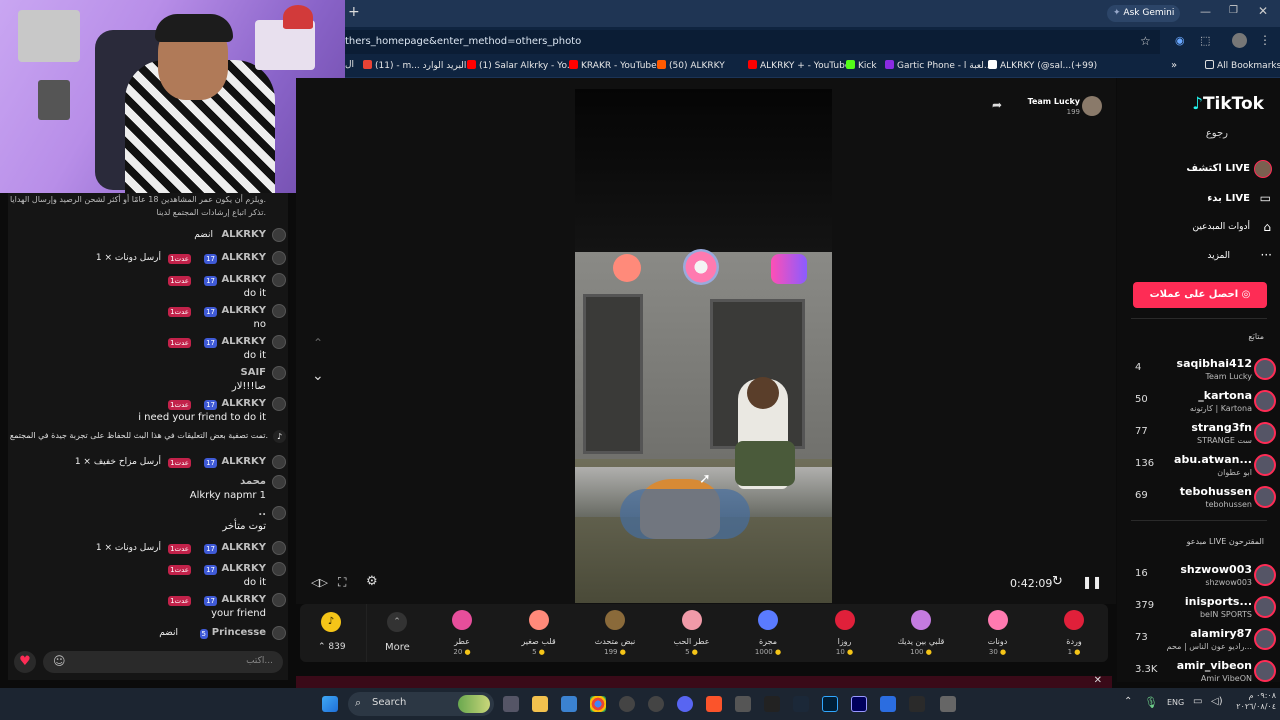 This screenshot has width=1280, height=720. Describe the element at coordinates (921, 633) in the screenshot. I see `gift-item: قلبي بين يديك 100 ●` at that location.